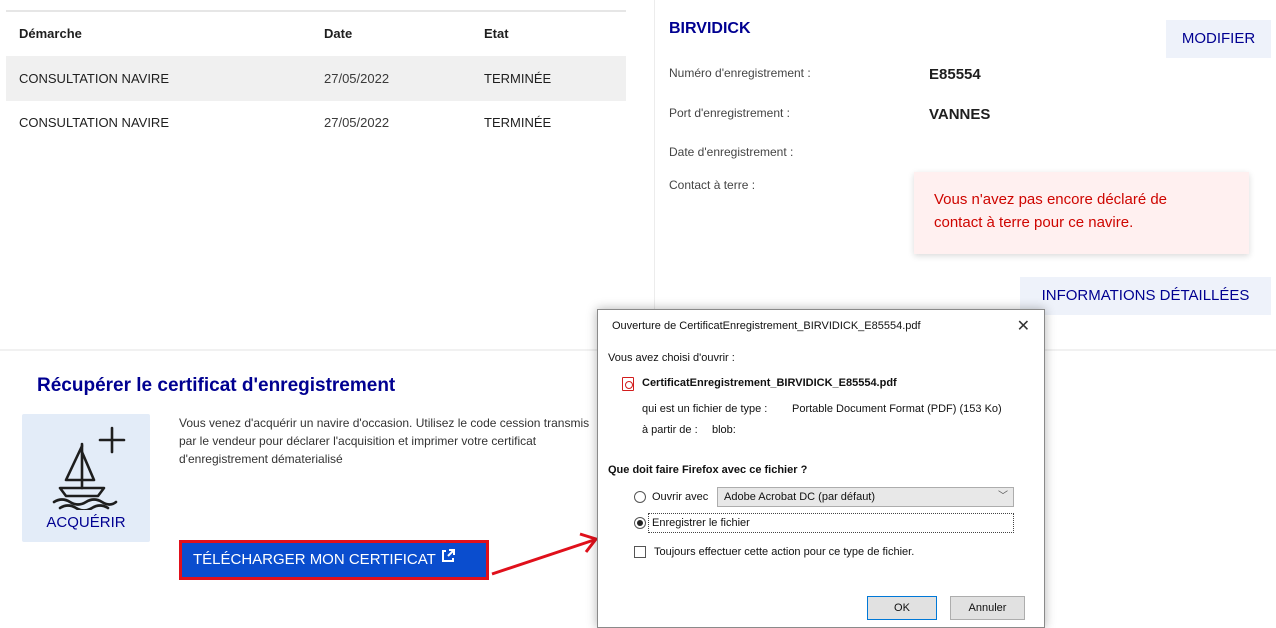  Describe the element at coordinates (640, 497) in the screenshot. I see `open-with-radio` at that location.